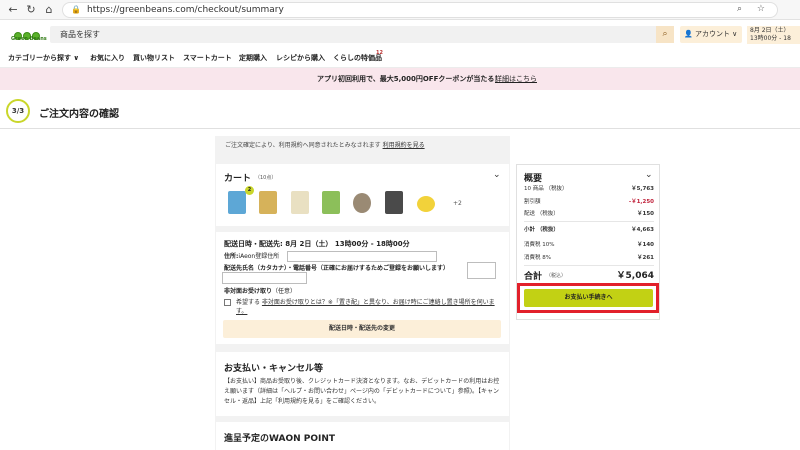  I want to click on user-icon: 👤, so click(688, 34).